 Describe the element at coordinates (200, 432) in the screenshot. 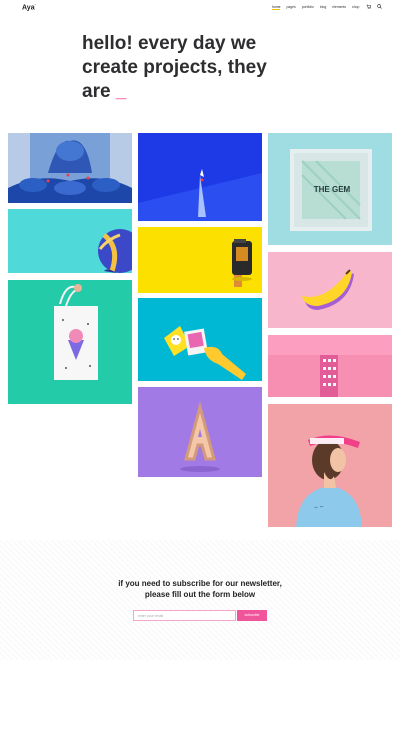

I see `tile-letter-a` at that location.